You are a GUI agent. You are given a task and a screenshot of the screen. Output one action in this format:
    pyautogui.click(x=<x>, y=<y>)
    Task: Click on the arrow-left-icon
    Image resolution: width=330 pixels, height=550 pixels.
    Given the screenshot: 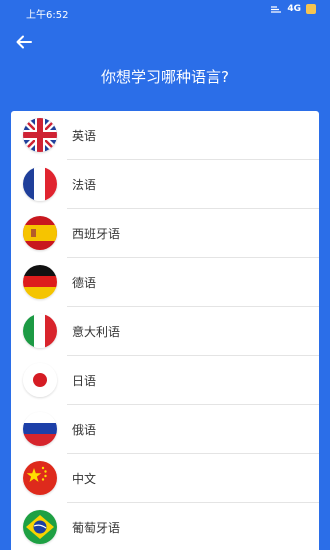 What is the action you would take?
    pyautogui.click(x=24, y=42)
    